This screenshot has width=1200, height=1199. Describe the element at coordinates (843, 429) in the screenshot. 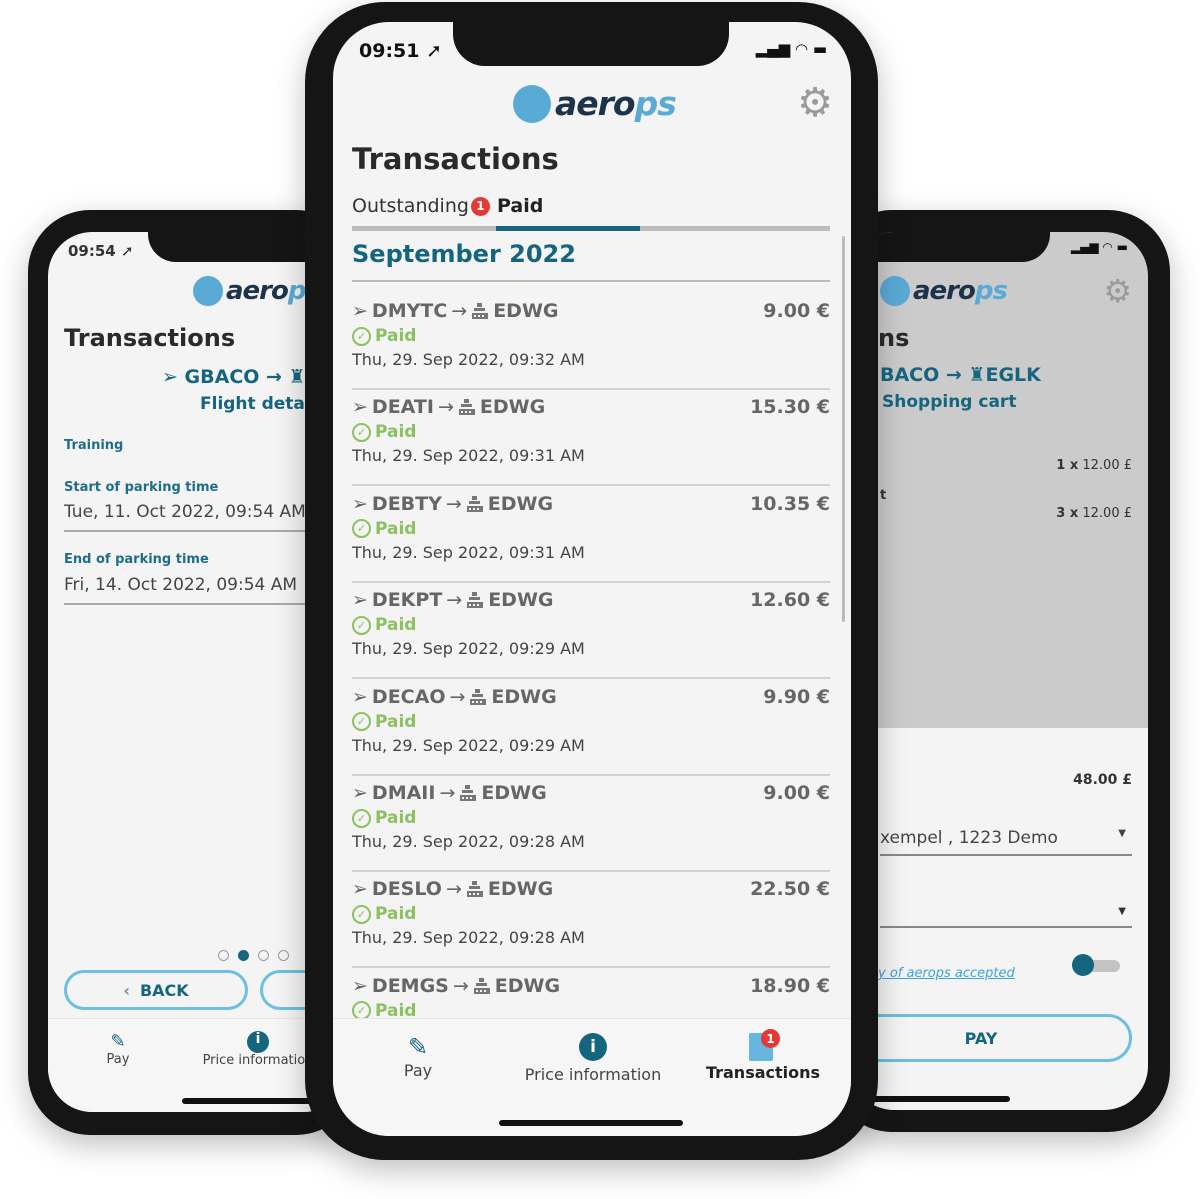

I see `scrollbar` at that location.